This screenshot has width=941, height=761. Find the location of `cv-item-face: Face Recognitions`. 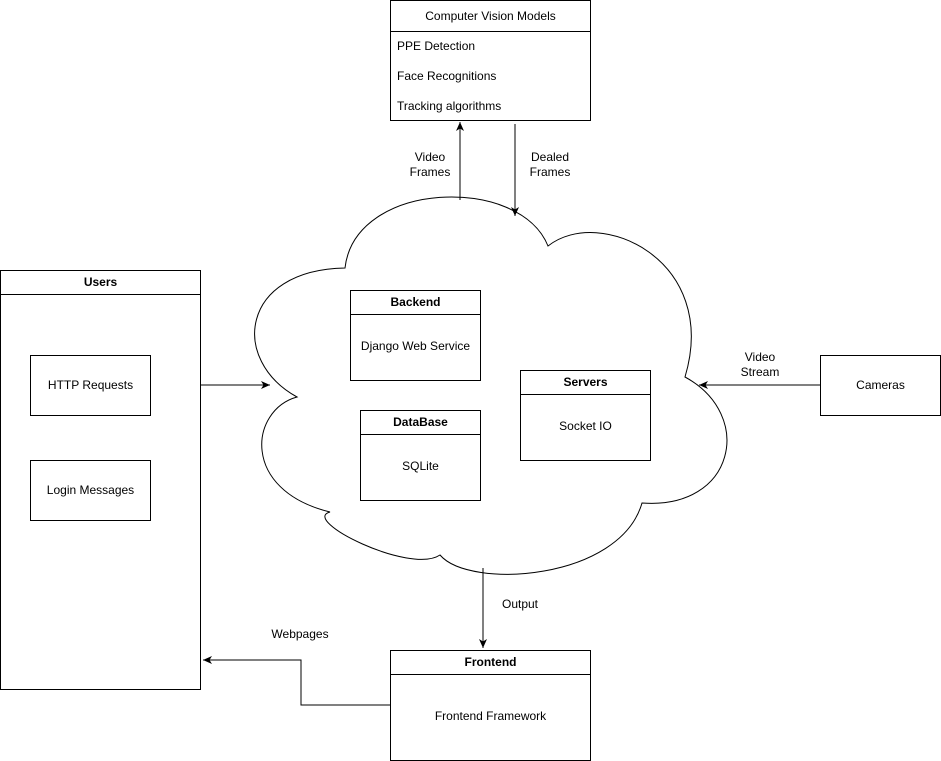

cv-item-face: Face Recognitions is located at coordinates (447, 76).